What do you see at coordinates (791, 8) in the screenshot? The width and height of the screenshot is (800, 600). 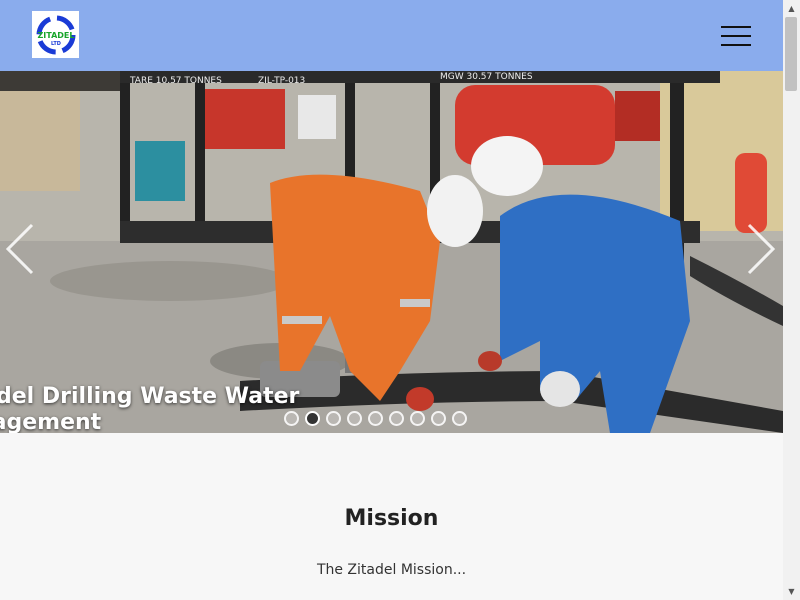 I see `scroll-up-arrow-icon: ▲` at bounding box center [791, 8].